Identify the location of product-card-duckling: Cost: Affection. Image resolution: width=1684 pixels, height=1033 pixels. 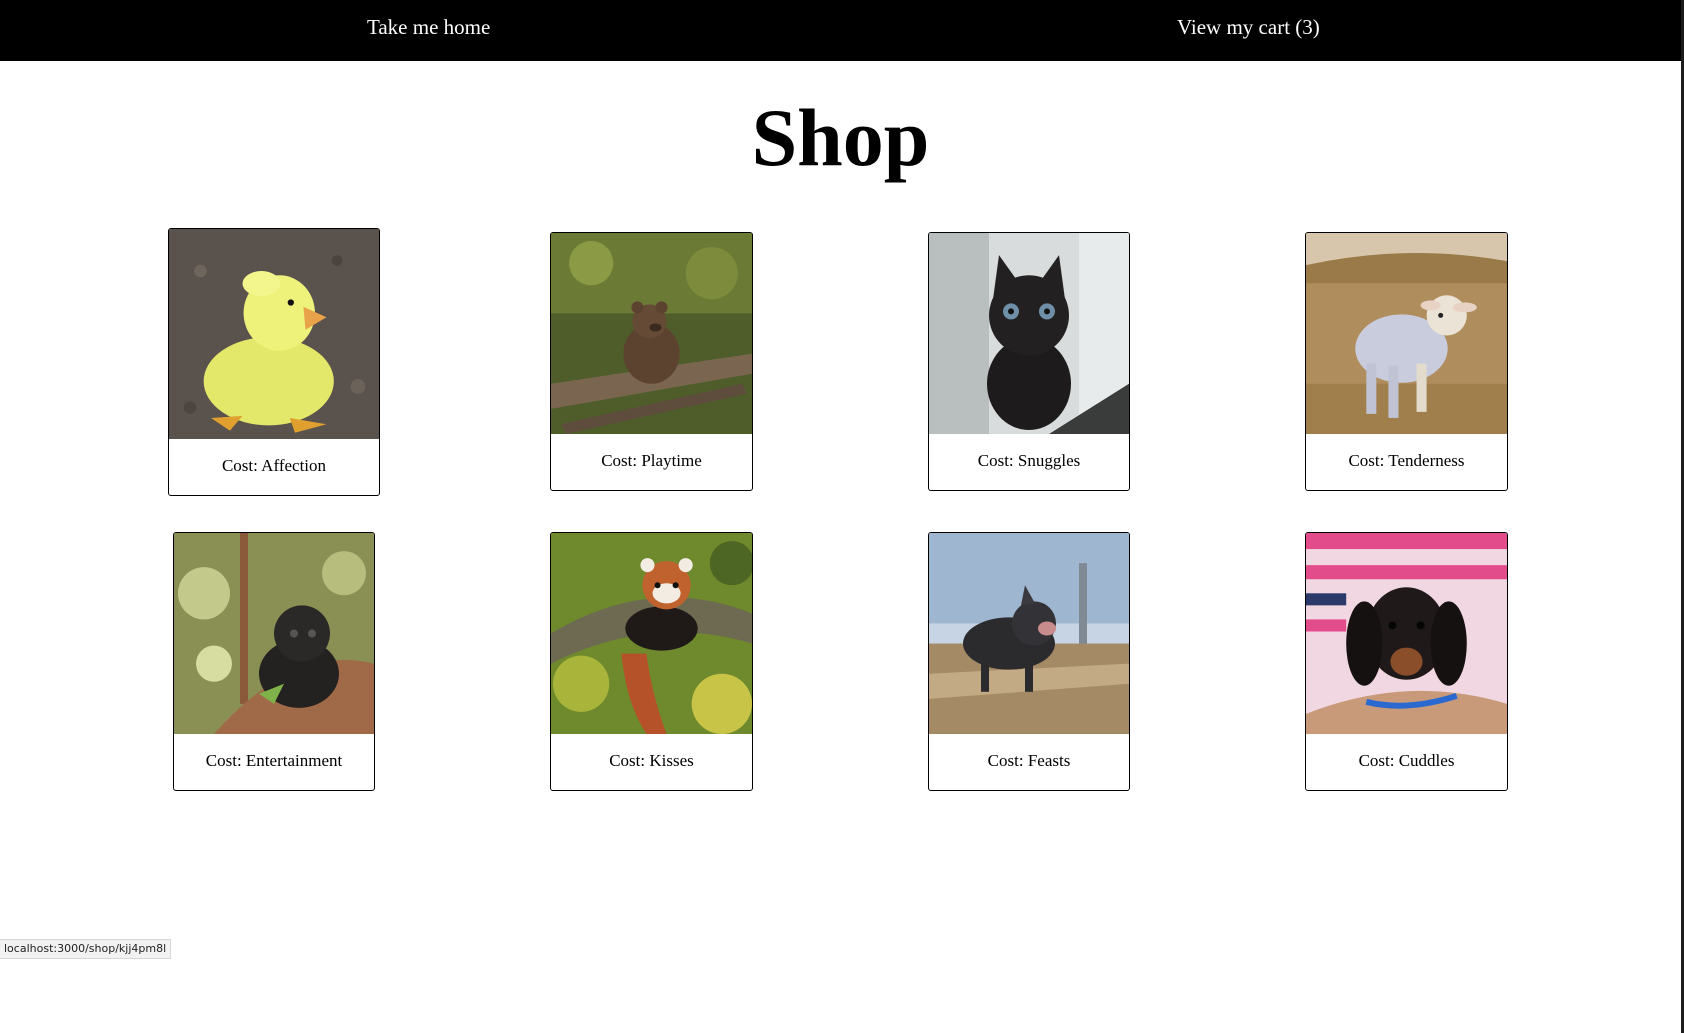
(274, 362).